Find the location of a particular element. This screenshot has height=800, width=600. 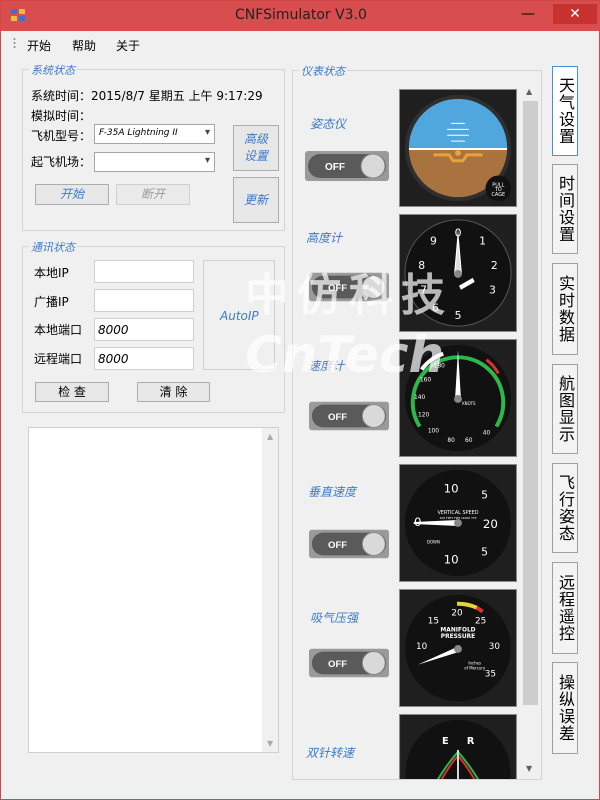

vsi-toggle: OFF is located at coordinates (349, 544).